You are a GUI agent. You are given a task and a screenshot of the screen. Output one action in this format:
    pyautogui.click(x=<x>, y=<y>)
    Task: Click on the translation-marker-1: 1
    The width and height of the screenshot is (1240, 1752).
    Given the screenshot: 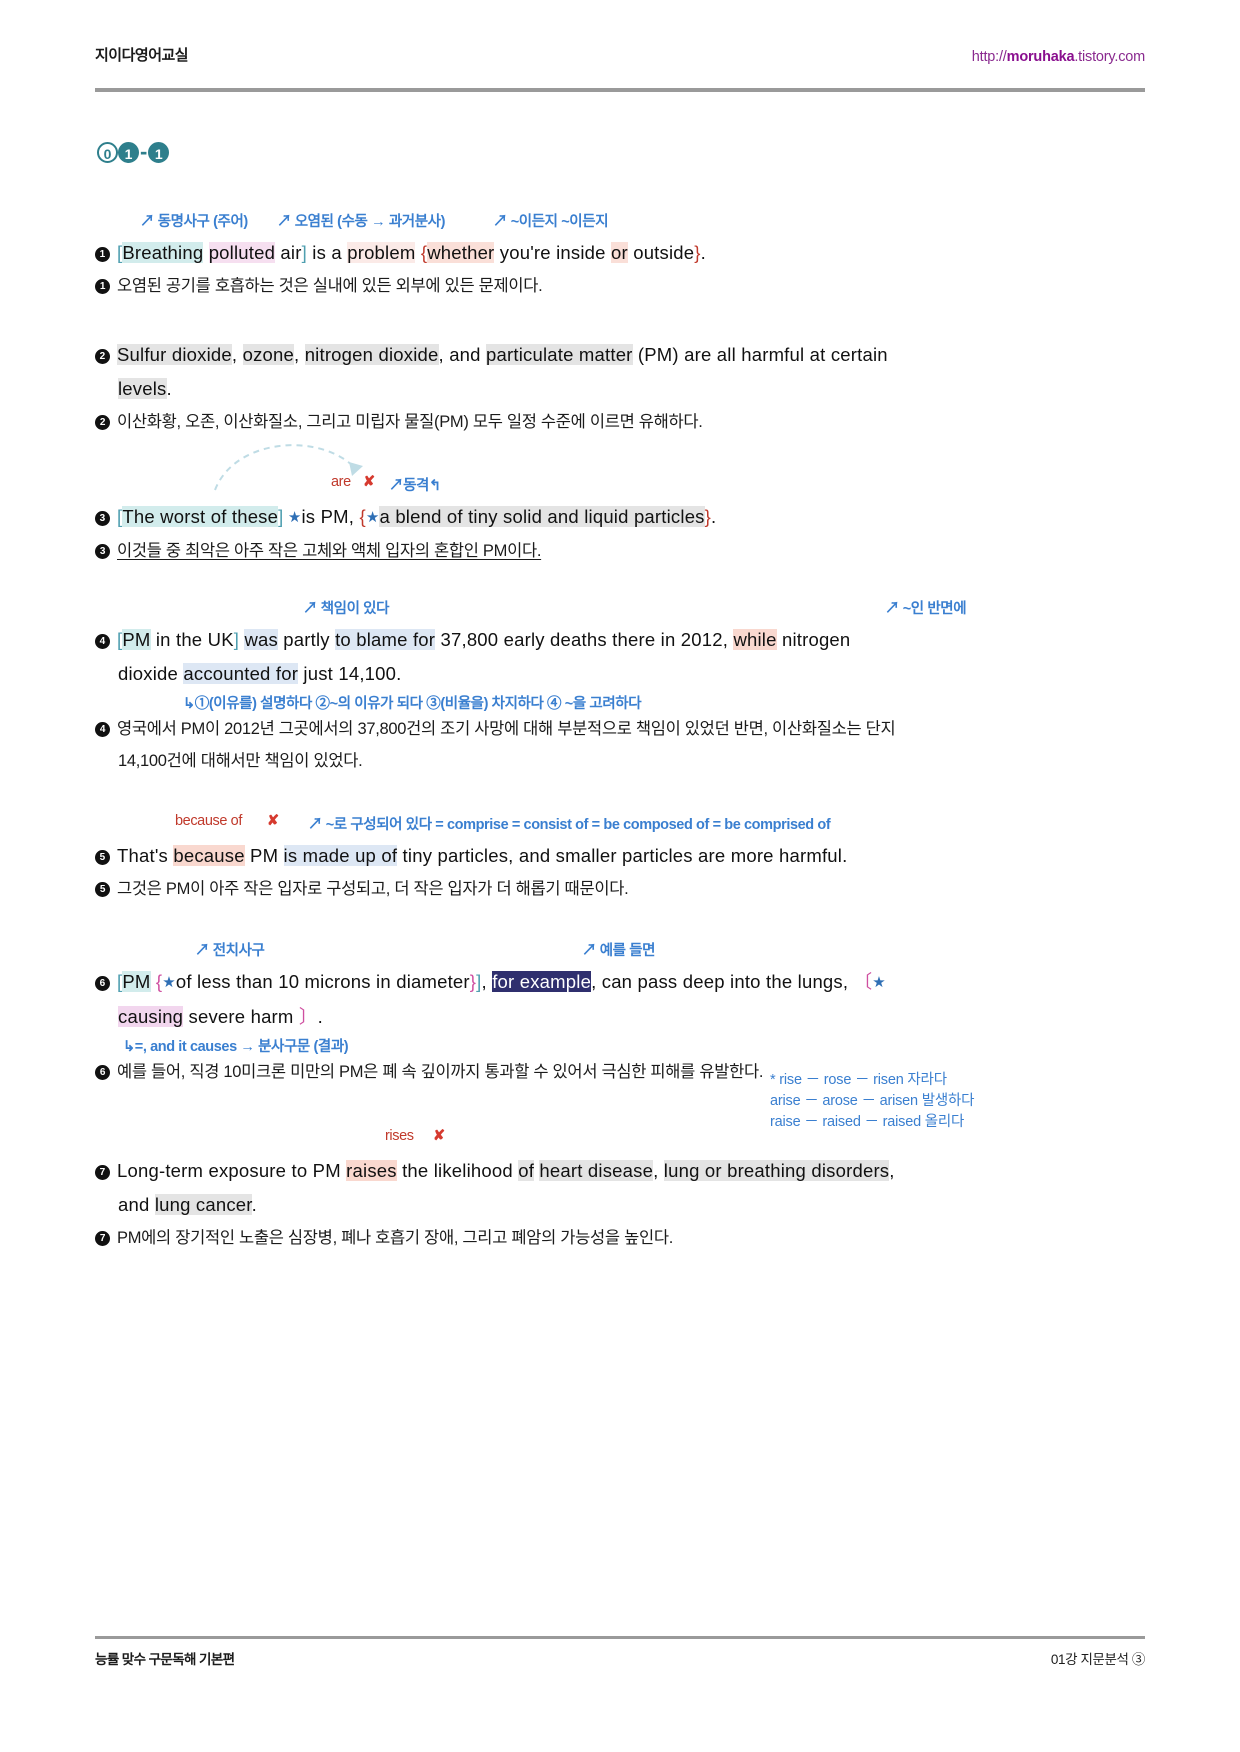 What is the action you would take?
    pyautogui.click(x=102, y=286)
    